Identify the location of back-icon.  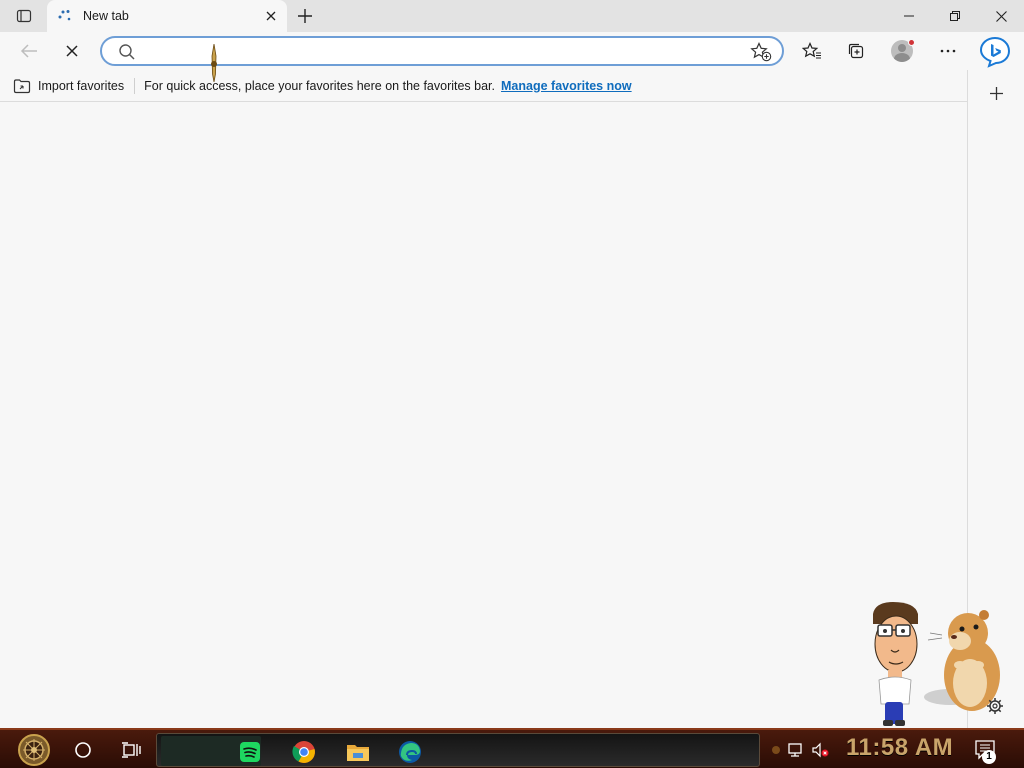
(28, 51).